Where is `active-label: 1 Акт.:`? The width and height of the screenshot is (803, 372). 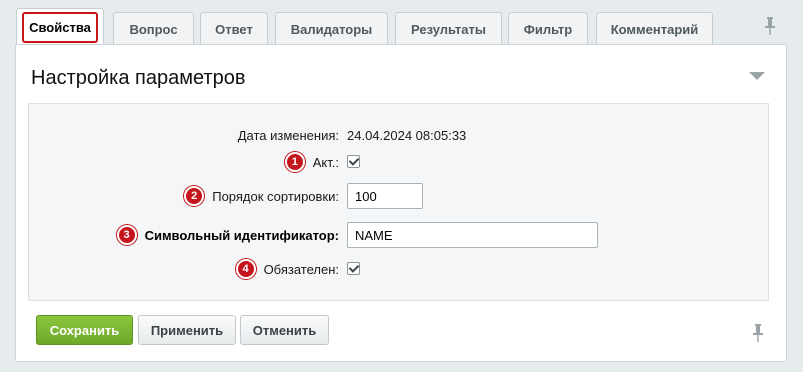
active-label: 1 Акт.: is located at coordinates (311, 162).